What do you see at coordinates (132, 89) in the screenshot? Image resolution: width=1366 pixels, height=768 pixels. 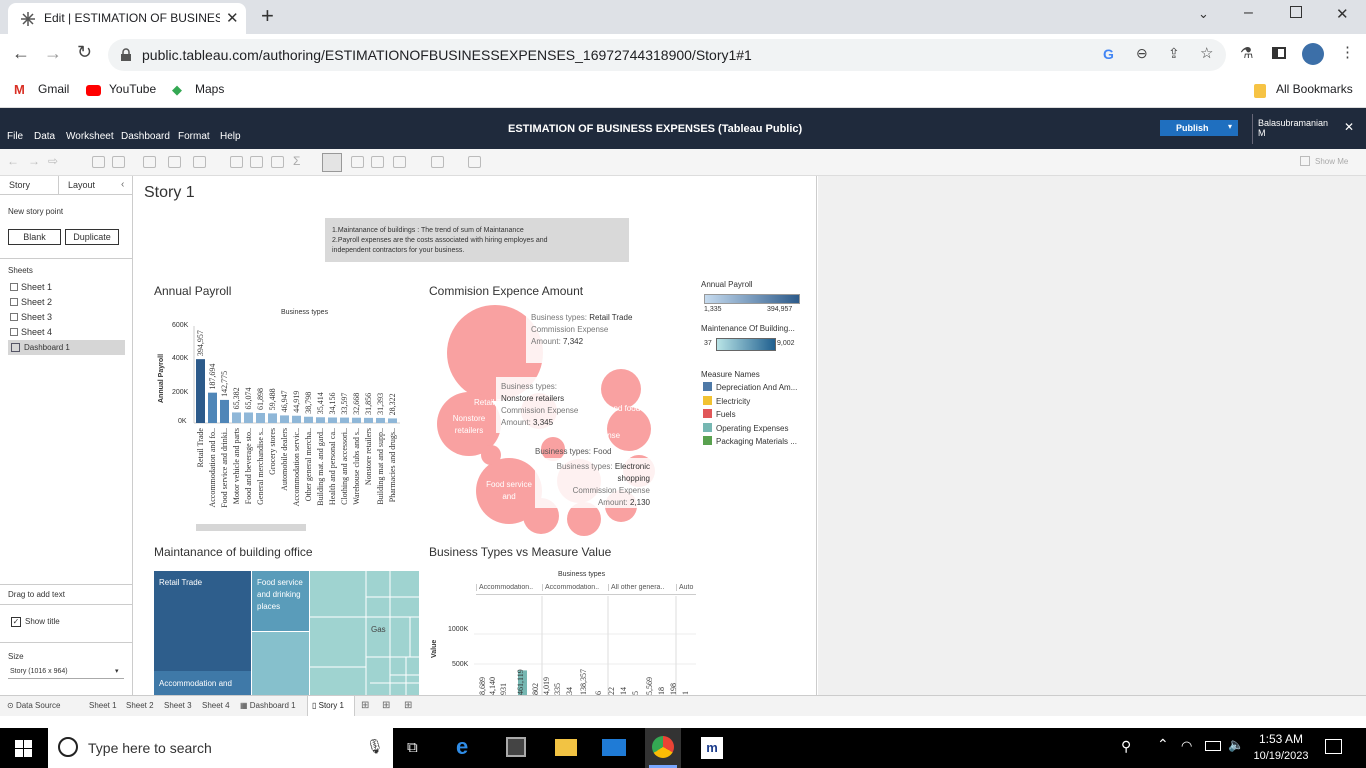 I see `bookmark-youtube: YouTube` at bounding box center [132, 89].